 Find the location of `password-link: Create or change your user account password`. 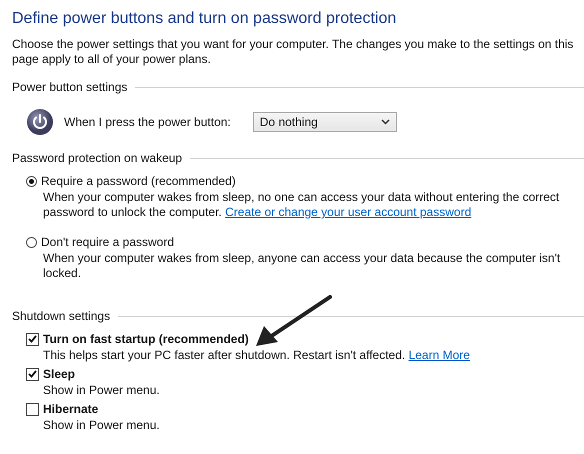

password-link: Create or change your user account password is located at coordinates (348, 212).